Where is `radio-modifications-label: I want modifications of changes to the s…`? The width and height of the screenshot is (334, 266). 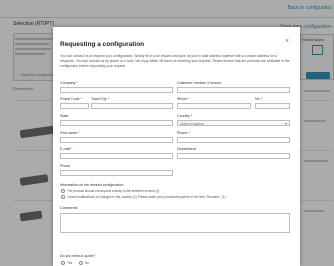 radio-modifications-label: I want modifications of changes to the s… is located at coordinates (146, 197).